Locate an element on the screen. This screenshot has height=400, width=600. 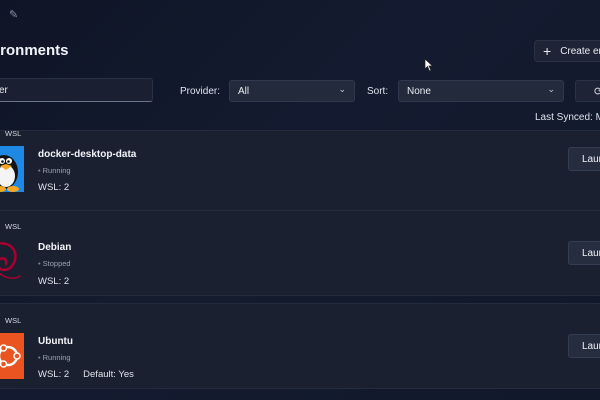
last-synced-text: Last Synced: Mo is located at coordinates (567, 117).